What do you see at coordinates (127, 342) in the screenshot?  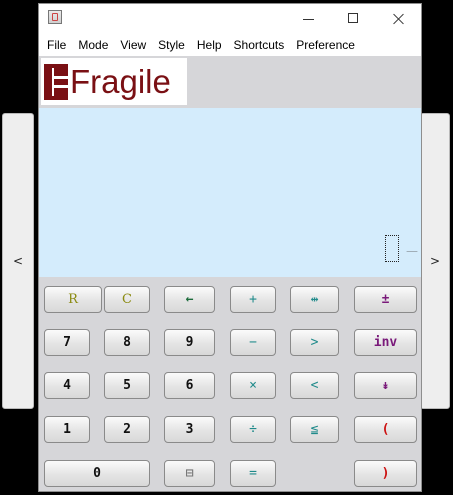 I see `key-8: 8` at bounding box center [127, 342].